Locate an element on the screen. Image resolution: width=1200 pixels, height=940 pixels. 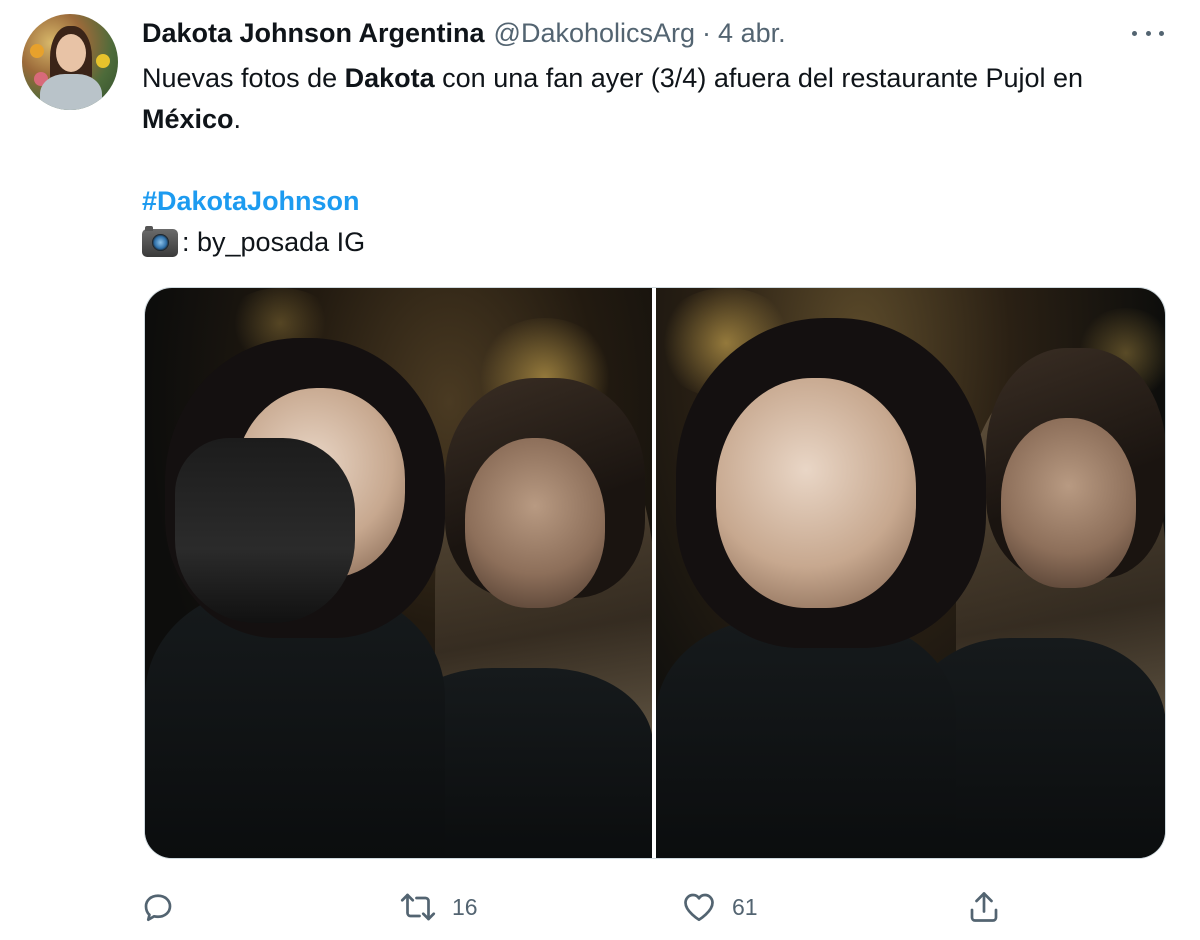
hashtag-link: #DakotaJohnson is located at coordinates (657, 201).